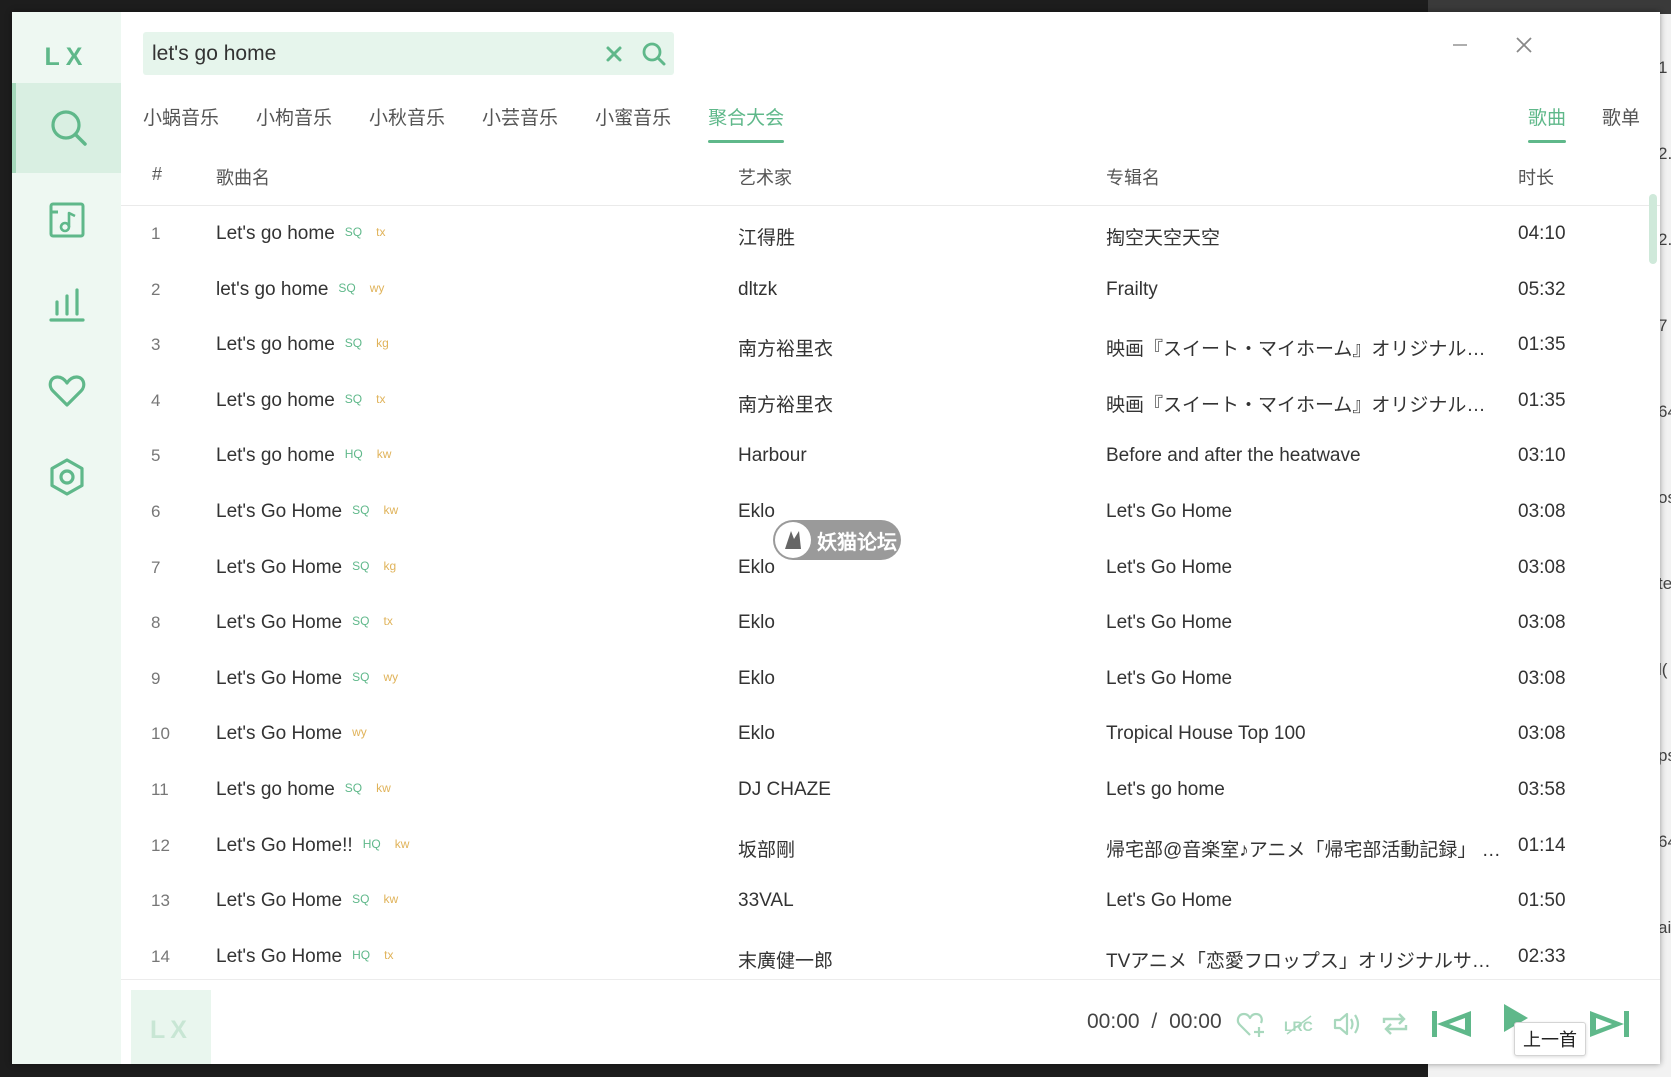  Describe the element at coordinates (1542, 456) in the screenshot. I see `duration: 03:10` at that location.